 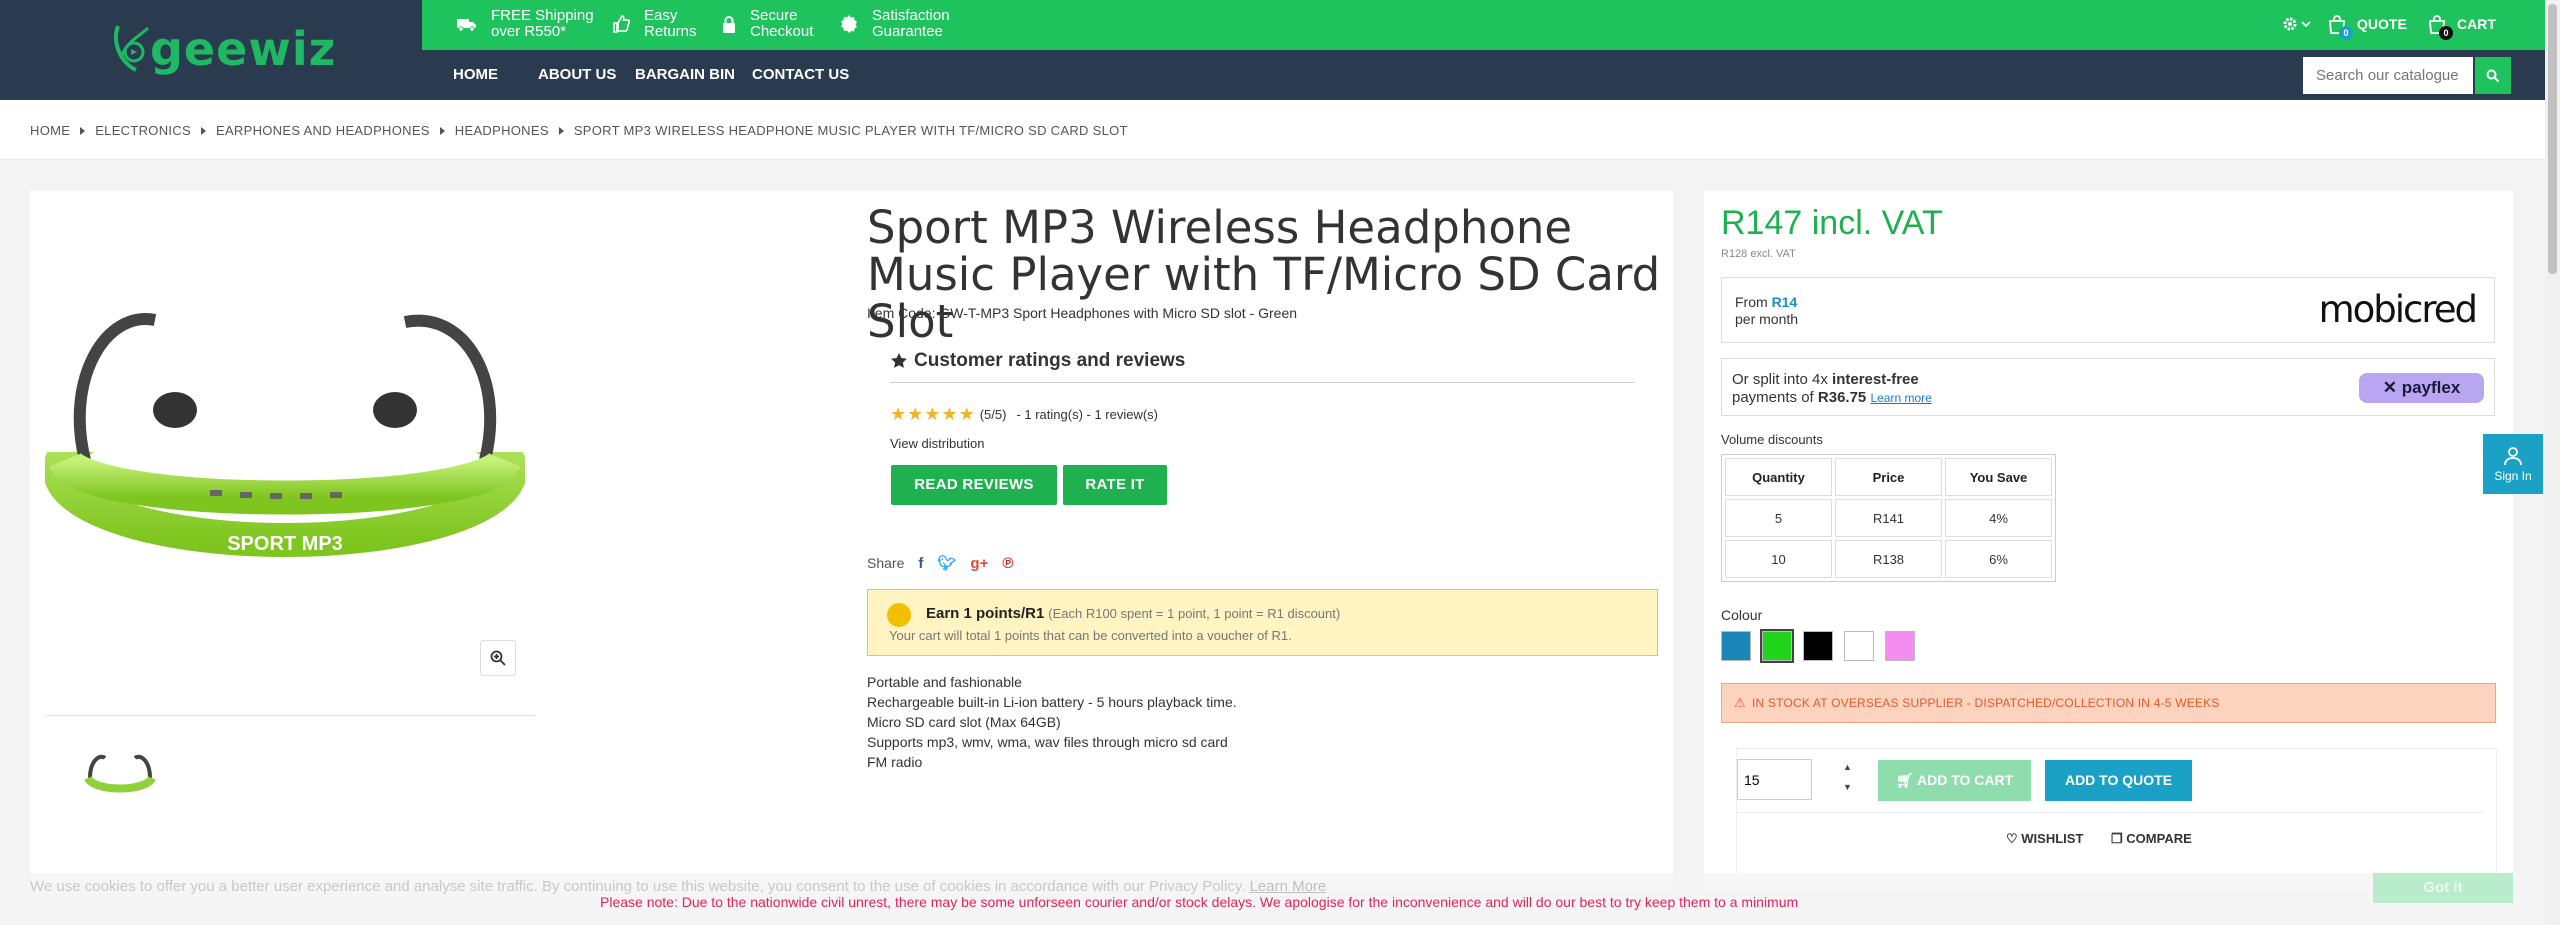 I want to click on perk-line: Easy, so click(x=661, y=15).